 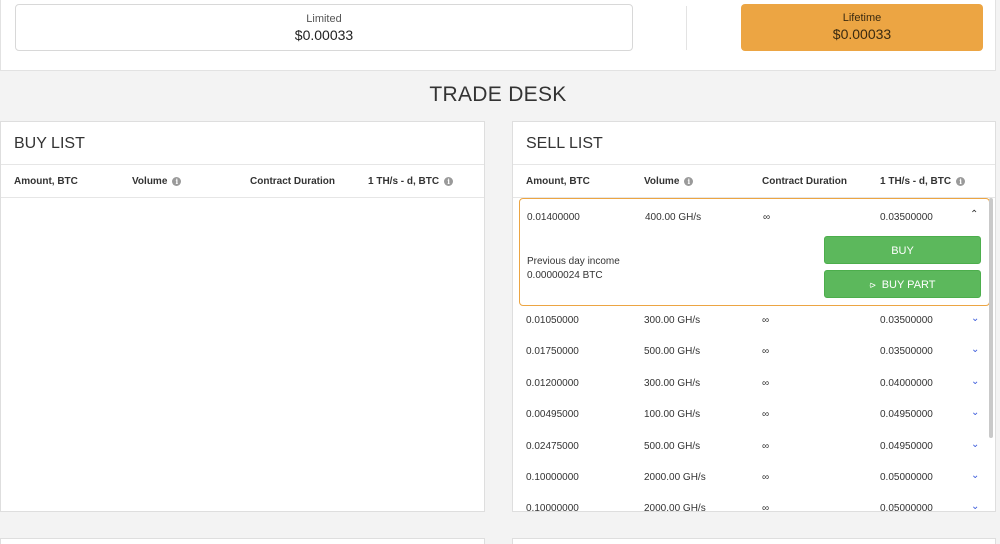 What do you see at coordinates (752, 320) in the screenshot?
I see `table-row: 0.01050000 300.00 GH/s ∞ 0.03500000 ⌄` at bounding box center [752, 320].